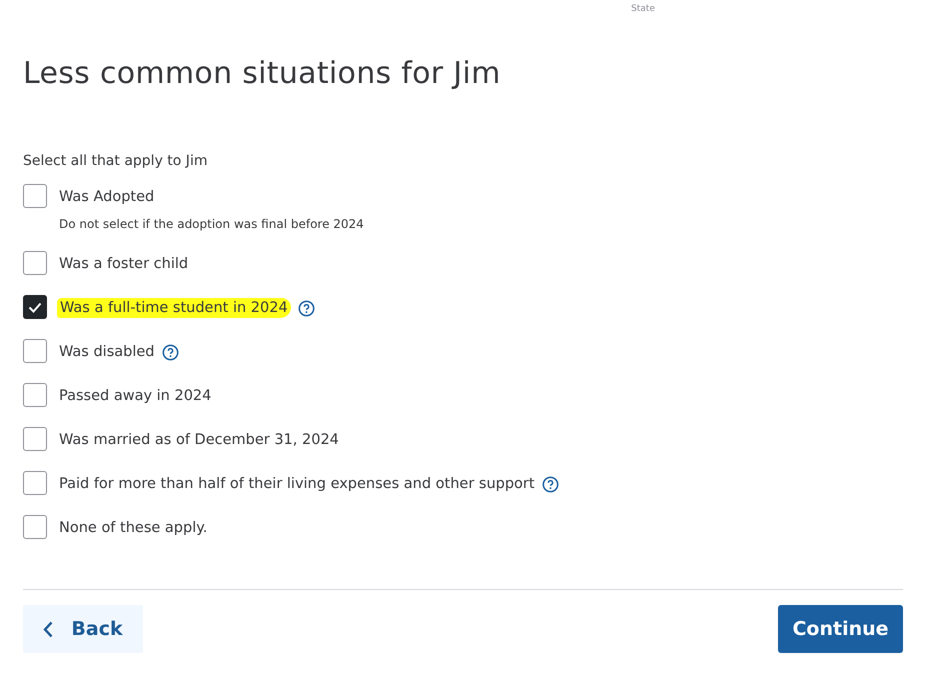 Image resolution: width=941 pixels, height=697 pixels. Describe the element at coordinates (48, 629) in the screenshot. I see `chevron-left-icon` at that location.